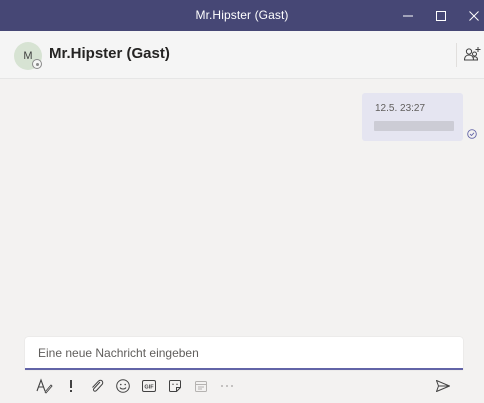 The height and width of the screenshot is (403, 484). I want to click on sticker-icon, so click(175, 386).